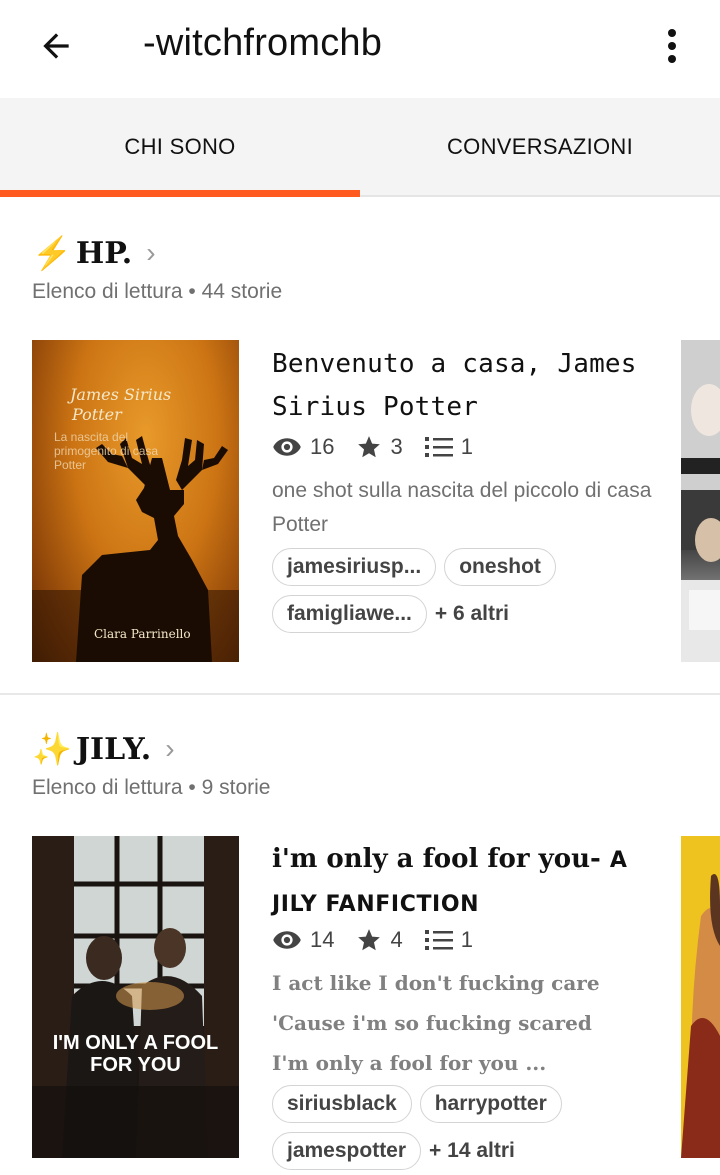  I want to click on more-tags-link: + 14 altri, so click(472, 1151).